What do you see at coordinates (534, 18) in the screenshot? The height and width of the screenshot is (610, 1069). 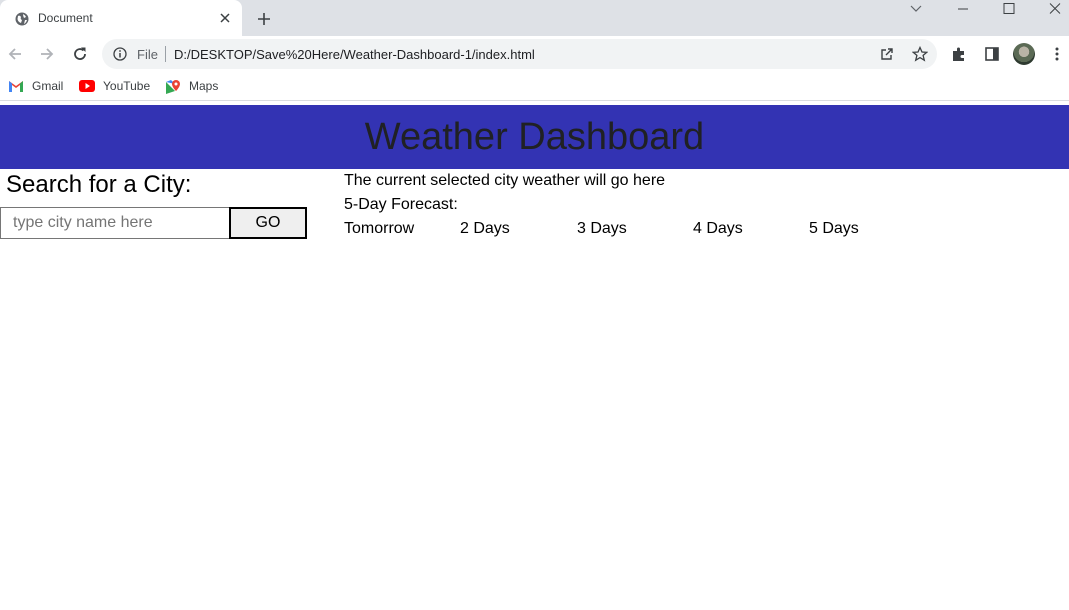 I see `tab-strip: Document` at bounding box center [534, 18].